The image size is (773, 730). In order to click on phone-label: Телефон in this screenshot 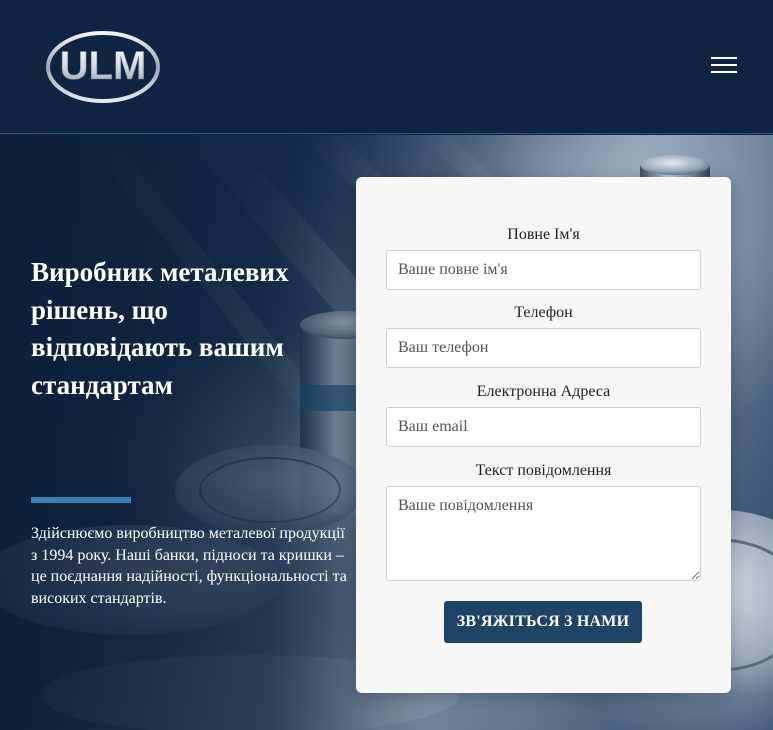, I will do `click(543, 312)`.